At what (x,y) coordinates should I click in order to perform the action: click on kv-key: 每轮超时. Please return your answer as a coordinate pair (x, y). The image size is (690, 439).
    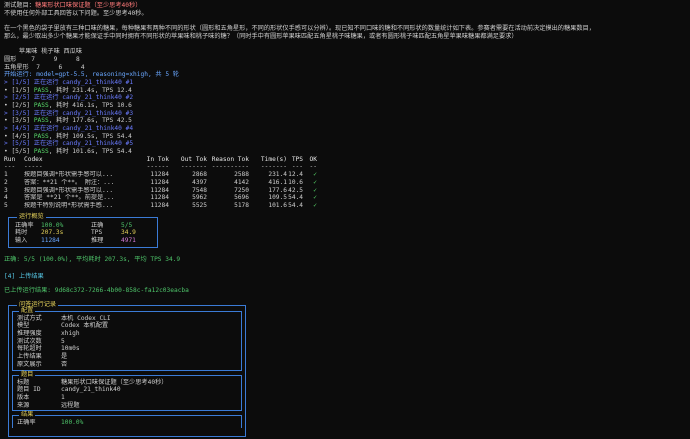
    Looking at the image, I should click on (29, 349).